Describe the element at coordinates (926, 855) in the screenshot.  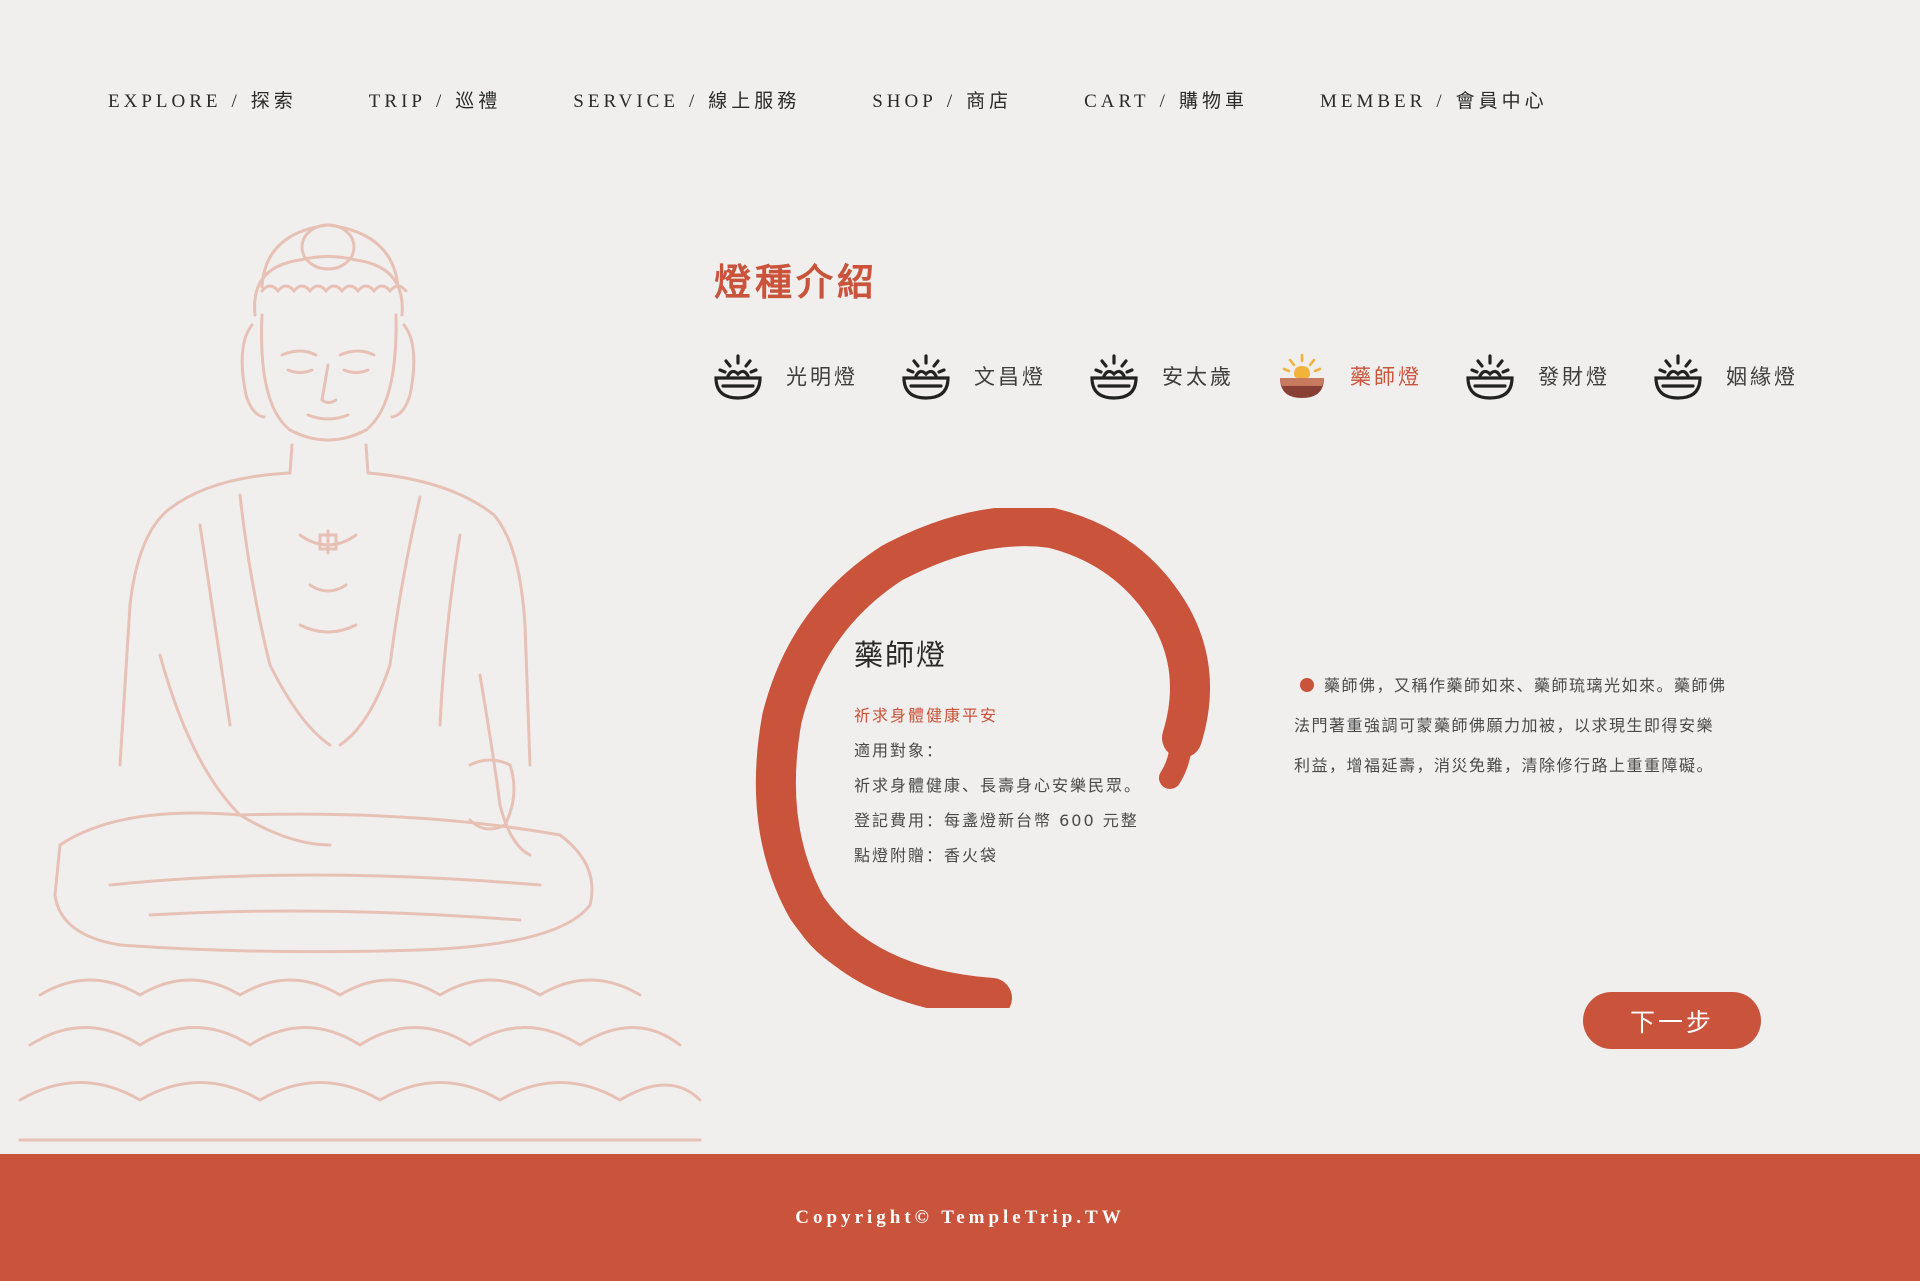
I see `lamp-gift: 點燈附贈：香火袋` at that location.